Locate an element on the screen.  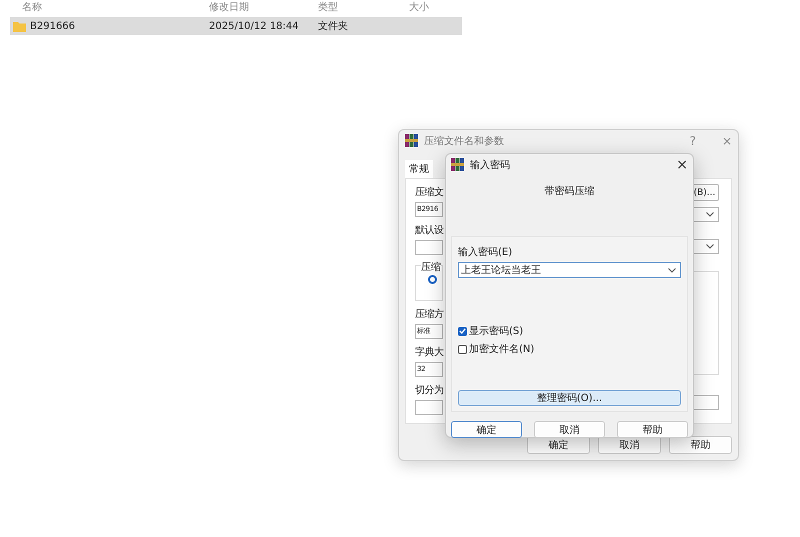
radio-button is located at coordinates (432, 279).